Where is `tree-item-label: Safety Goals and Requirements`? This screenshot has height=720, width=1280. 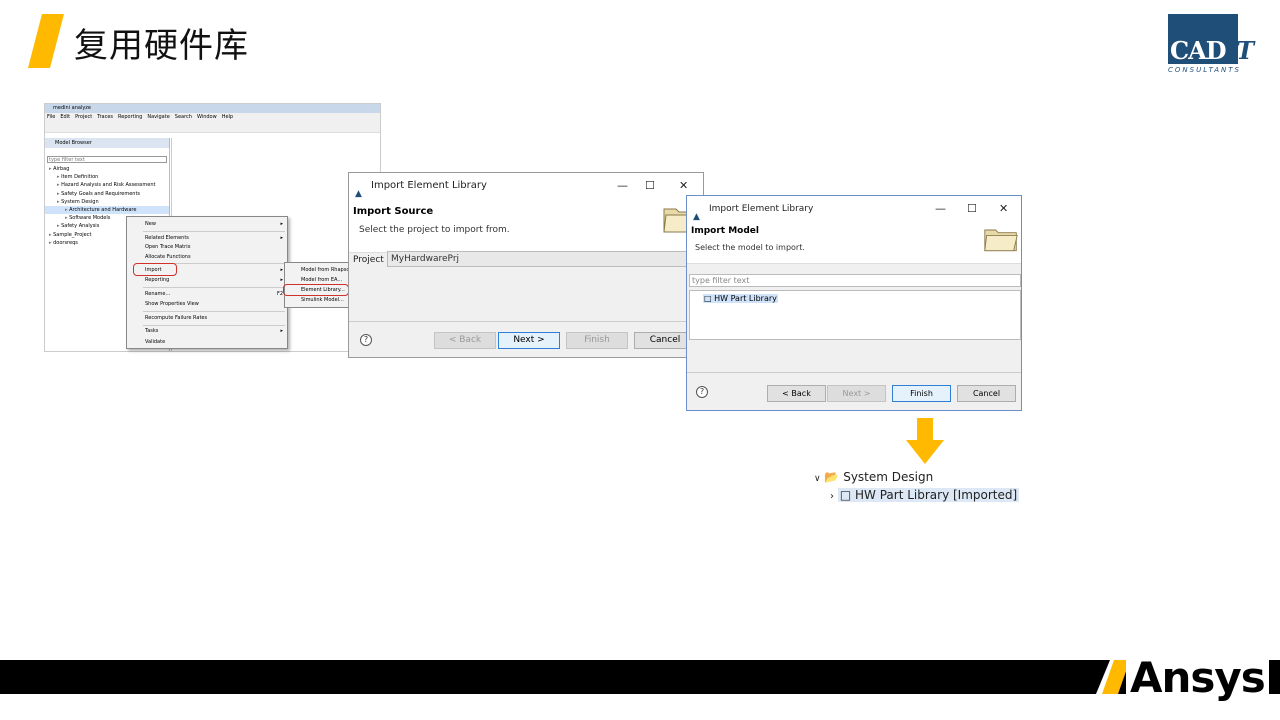 tree-item-label: Safety Goals and Requirements is located at coordinates (101, 193).